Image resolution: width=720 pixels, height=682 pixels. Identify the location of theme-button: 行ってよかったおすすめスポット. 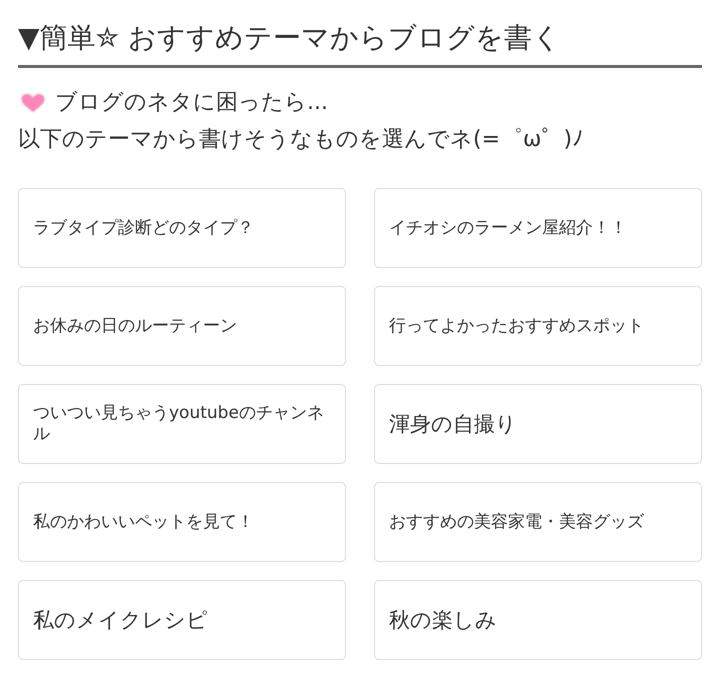
(538, 326).